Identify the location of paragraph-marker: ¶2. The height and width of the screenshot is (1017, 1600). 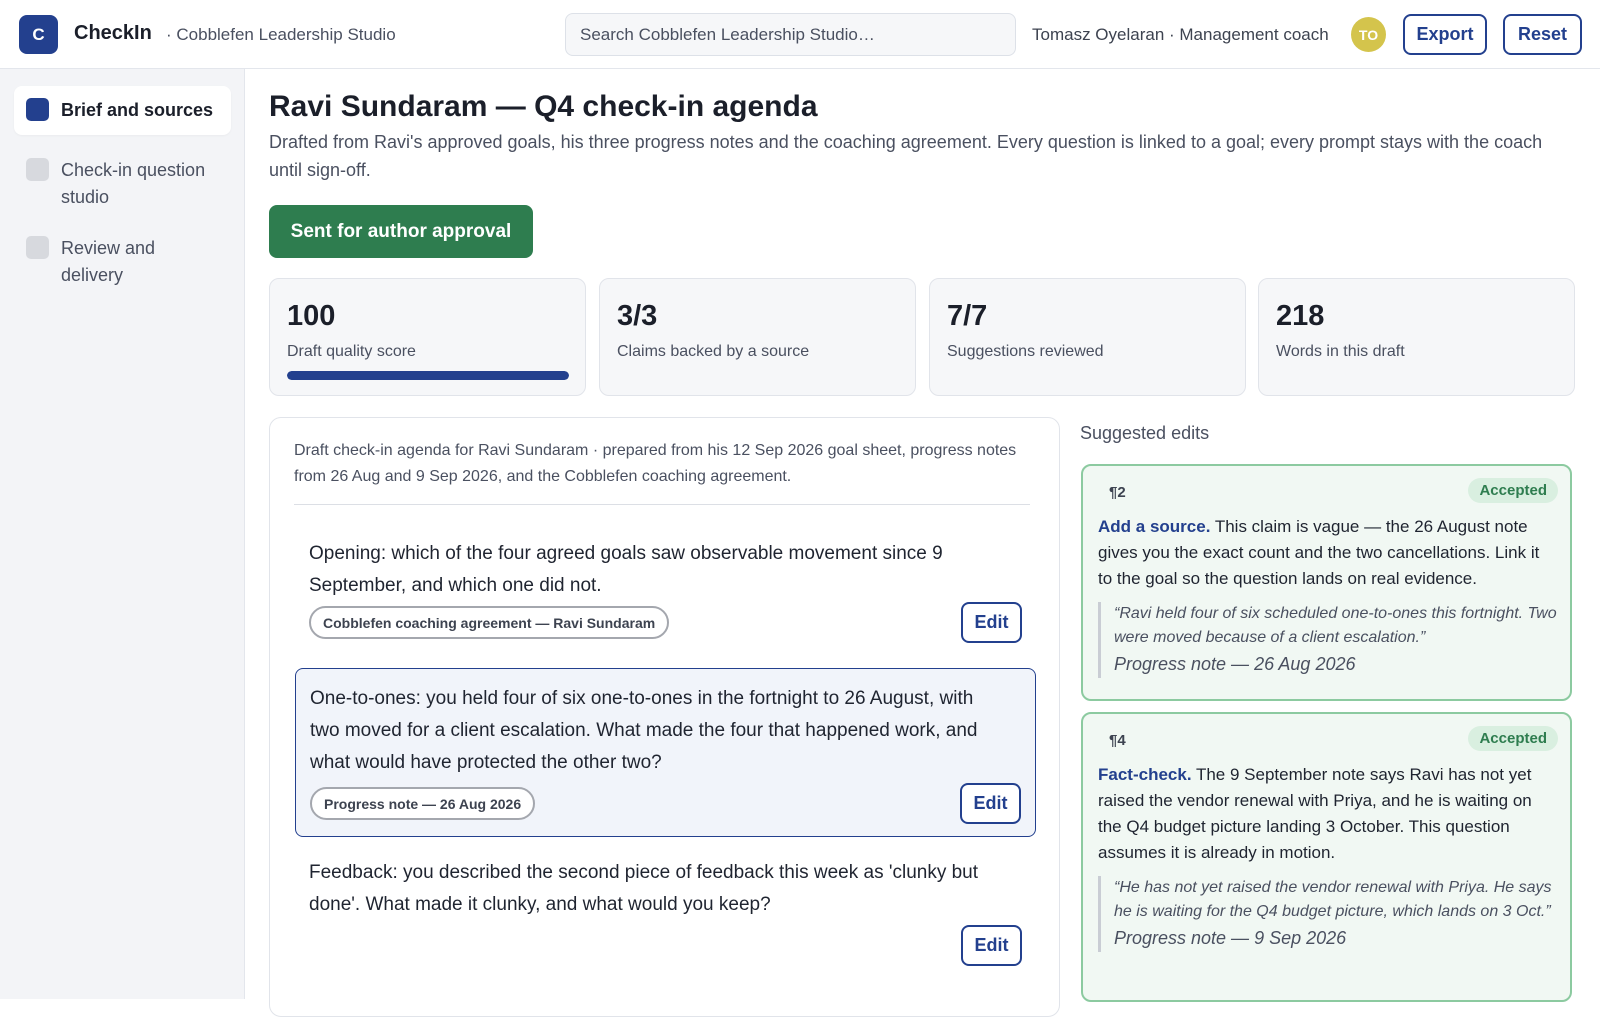
(1117, 492).